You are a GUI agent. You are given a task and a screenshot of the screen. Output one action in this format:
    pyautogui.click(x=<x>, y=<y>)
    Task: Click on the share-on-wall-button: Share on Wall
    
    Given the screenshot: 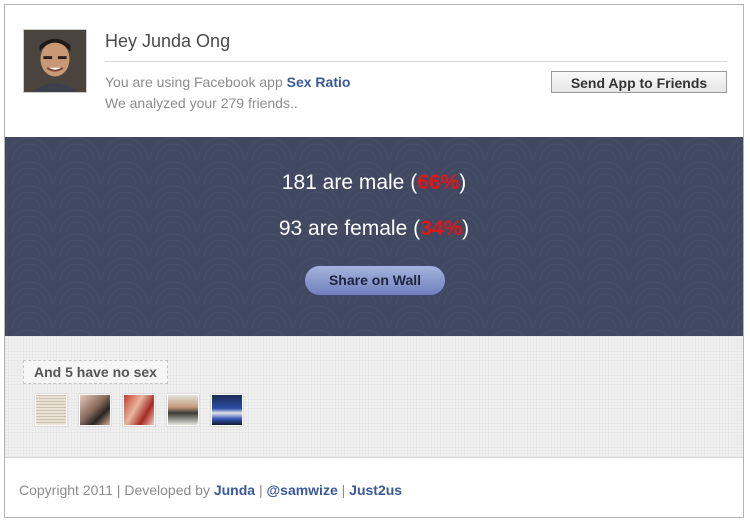 What is the action you would take?
    pyautogui.click(x=375, y=280)
    